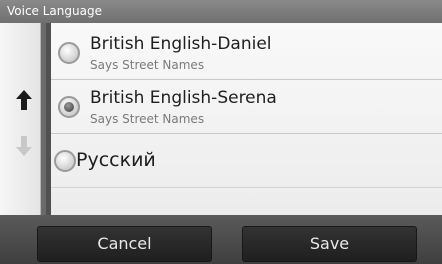  What do you see at coordinates (24, 100) in the screenshot?
I see `arrow-up-icon` at bounding box center [24, 100].